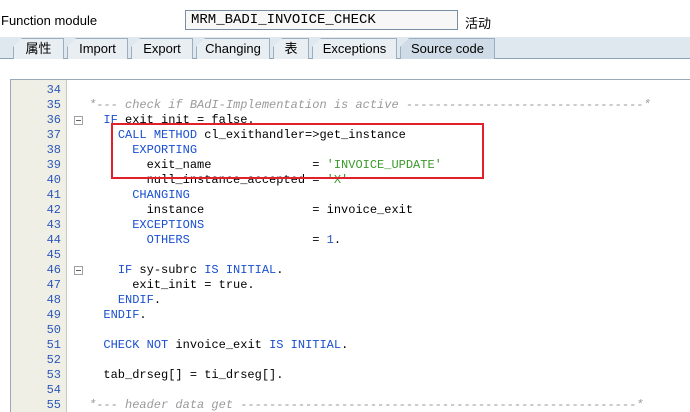 The height and width of the screenshot is (412, 690). I want to click on code-line: 43 EXCEPTIONS, so click(350, 225).